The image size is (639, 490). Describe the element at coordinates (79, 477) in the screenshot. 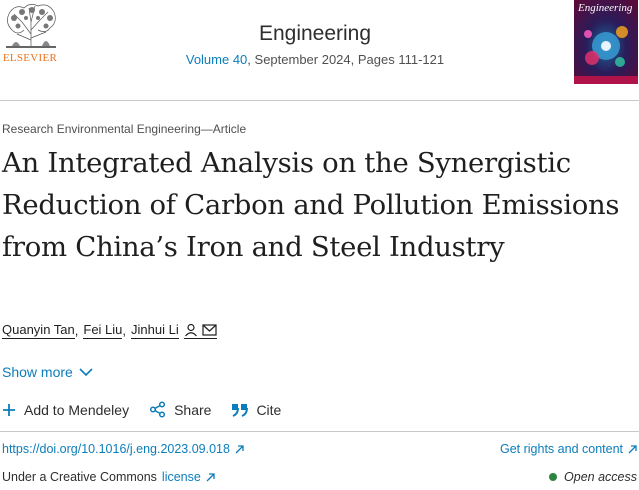

I see `license-prefix: Under a Creative Commons` at that location.